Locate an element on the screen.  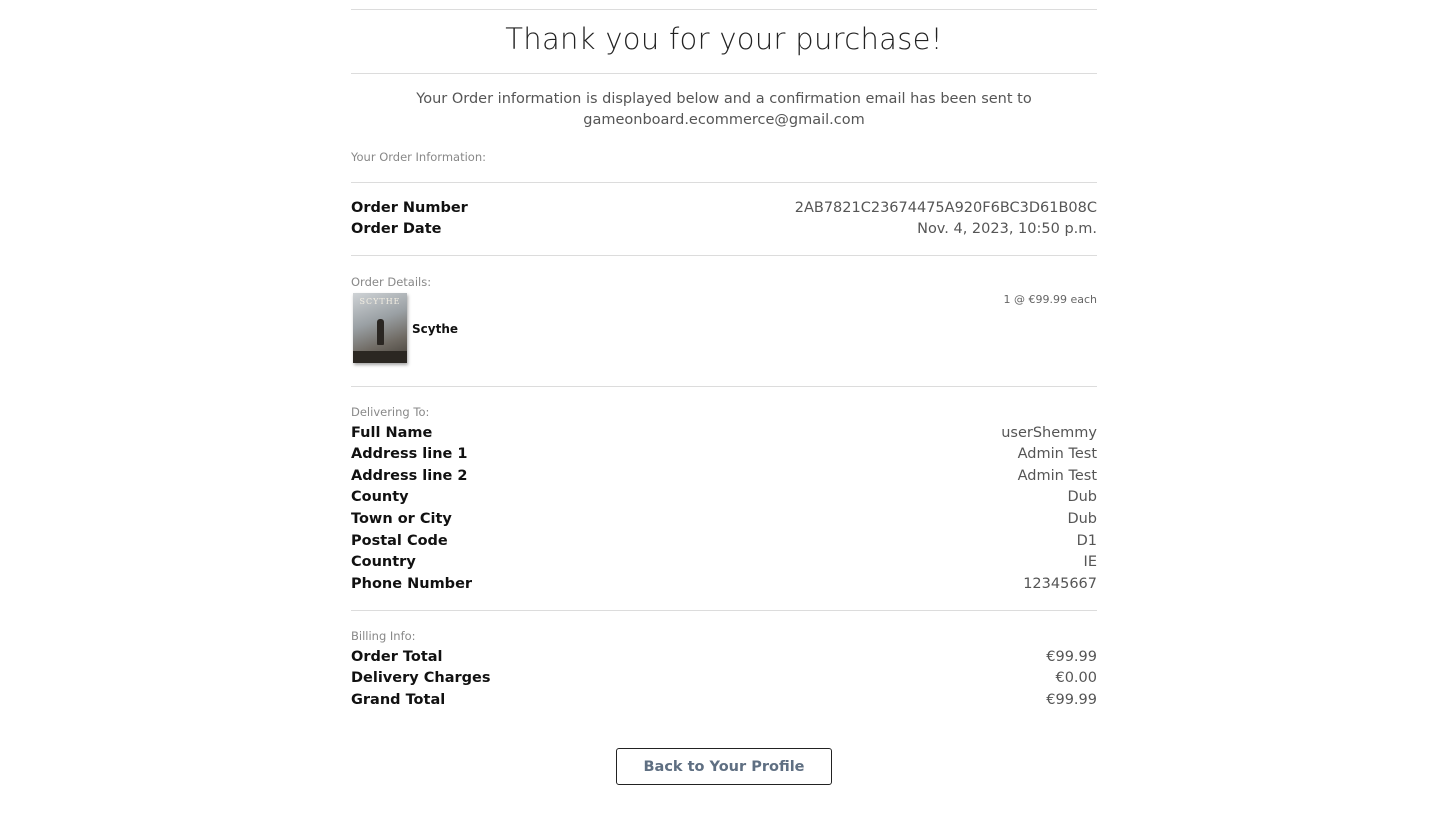
row-key: Town or City is located at coordinates (401, 519).